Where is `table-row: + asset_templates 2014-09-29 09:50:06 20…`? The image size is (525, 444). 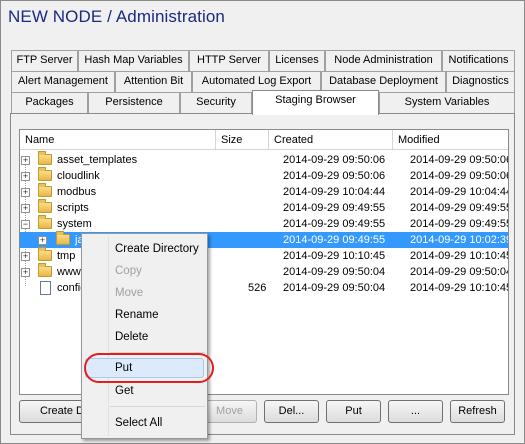 table-row: + asset_templates 2014-09-29 09:50:06 20… is located at coordinates (264, 159).